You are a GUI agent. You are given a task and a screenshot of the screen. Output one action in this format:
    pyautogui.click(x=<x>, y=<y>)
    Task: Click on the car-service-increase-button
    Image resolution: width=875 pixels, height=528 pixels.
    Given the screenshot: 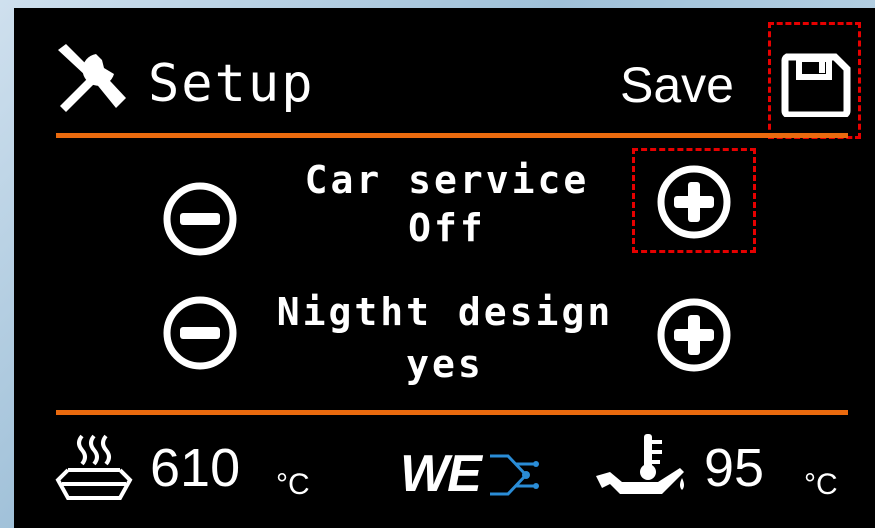 What is the action you would take?
    pyautogui.click(x=694, y=202)
    